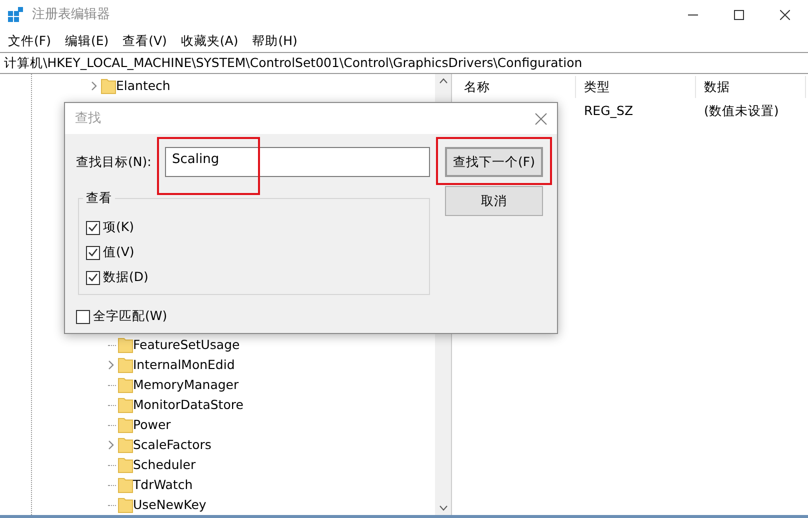  I want to click on checkbox-label: 项(K), so click(118, 227).